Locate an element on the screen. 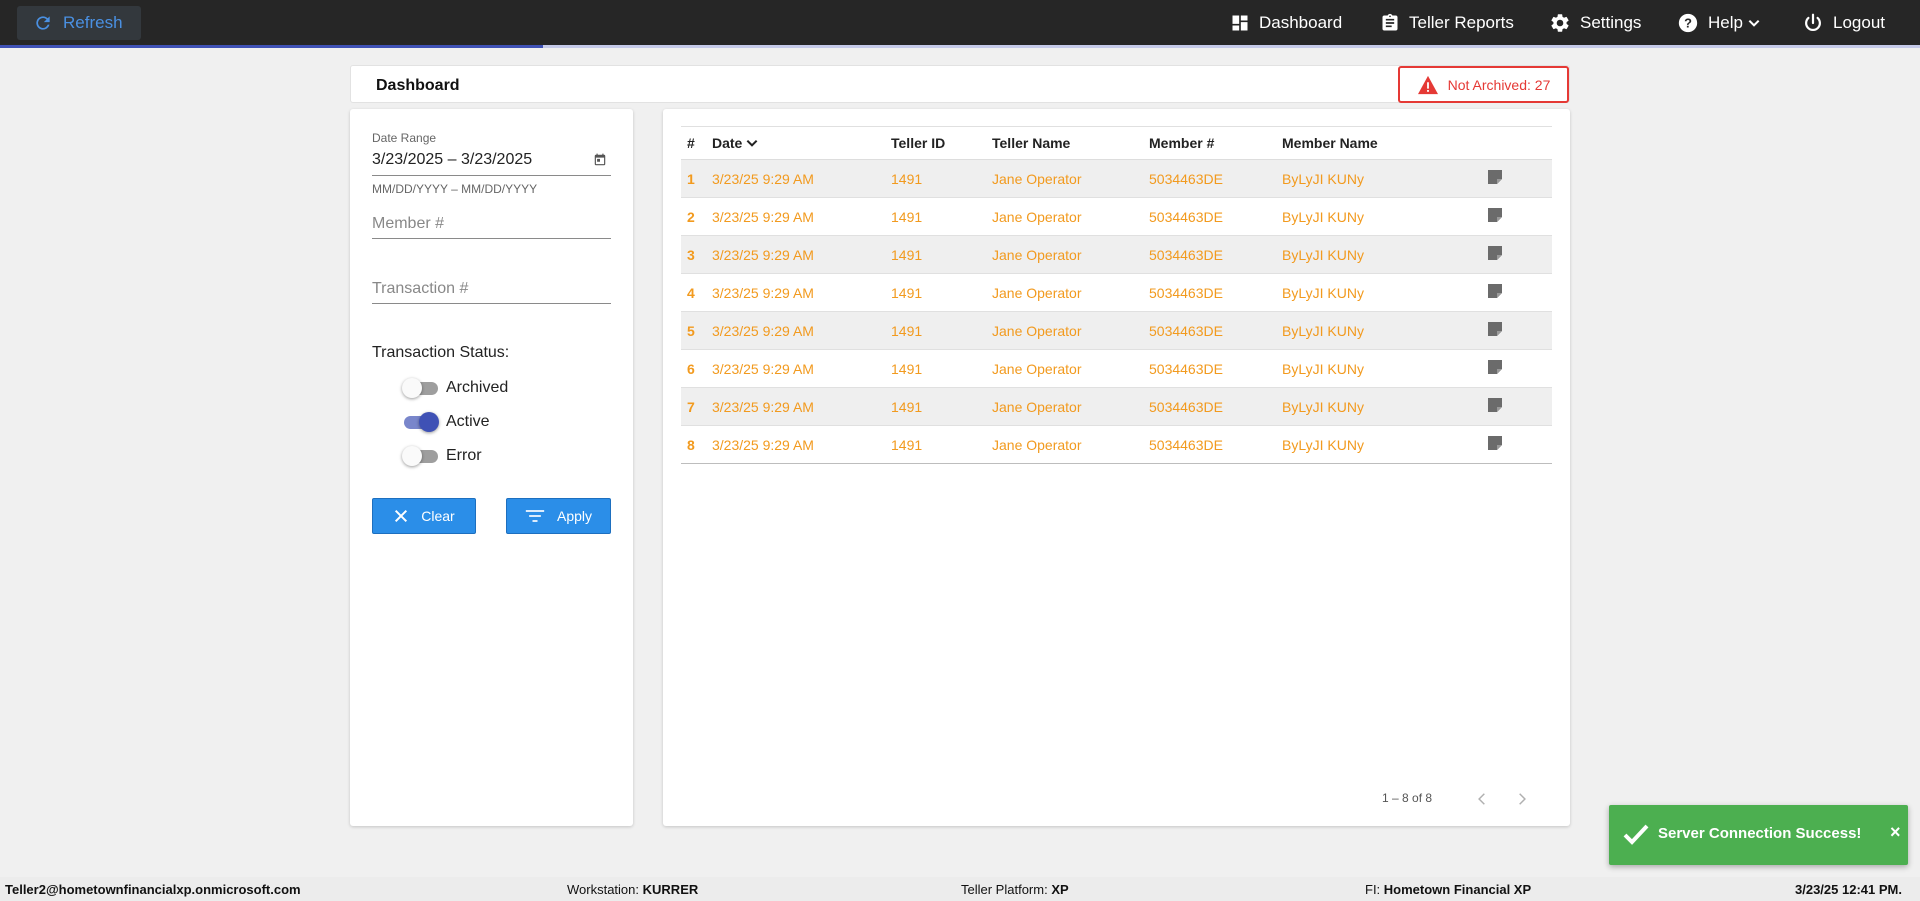  nav-logout: Logout is located at coordinates (1843, 22).